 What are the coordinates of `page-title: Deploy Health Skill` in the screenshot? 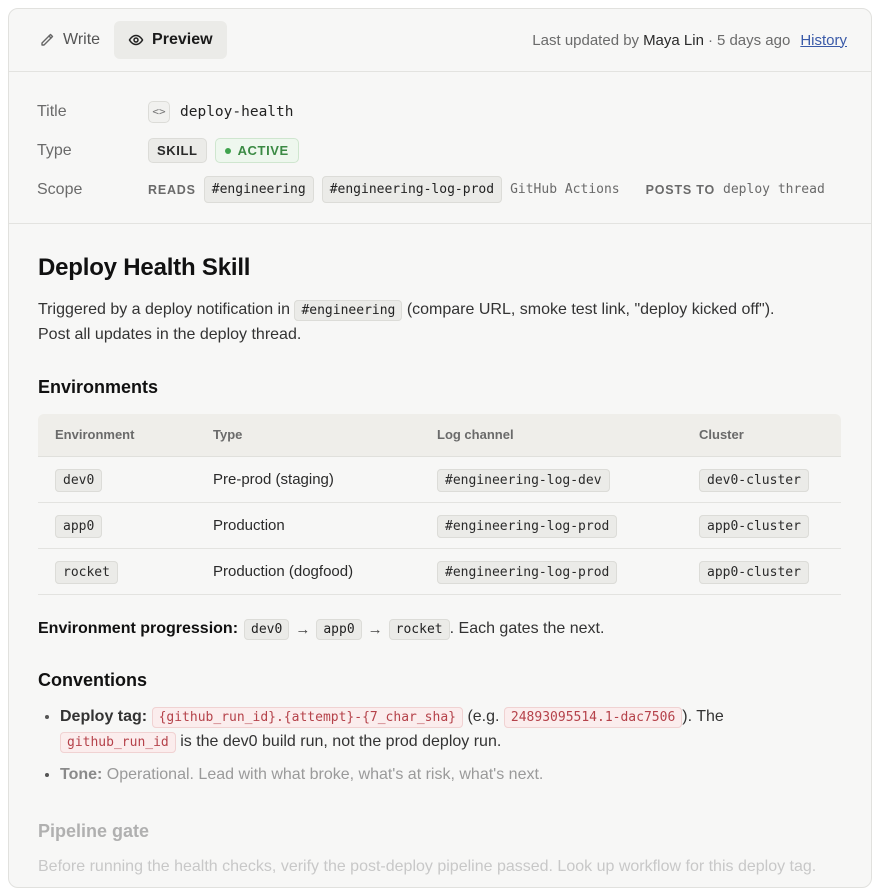 It's located at (144, 267).